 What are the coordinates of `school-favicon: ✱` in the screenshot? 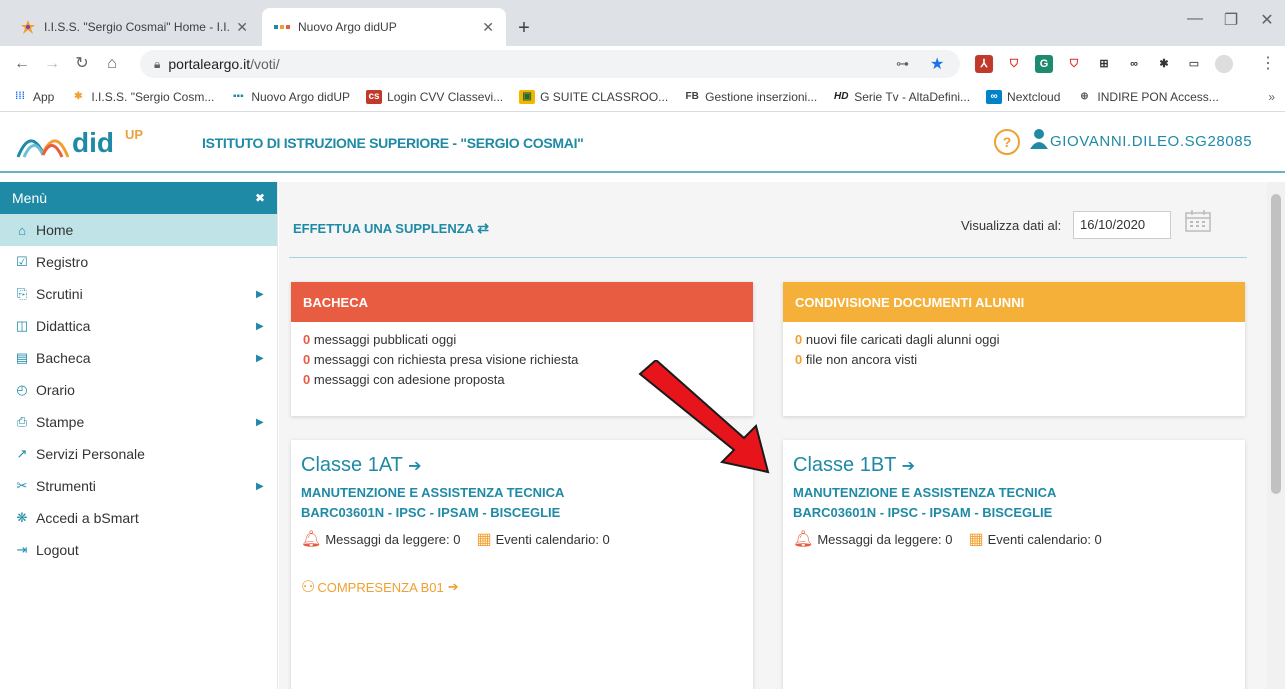 It's located at (78, 96).